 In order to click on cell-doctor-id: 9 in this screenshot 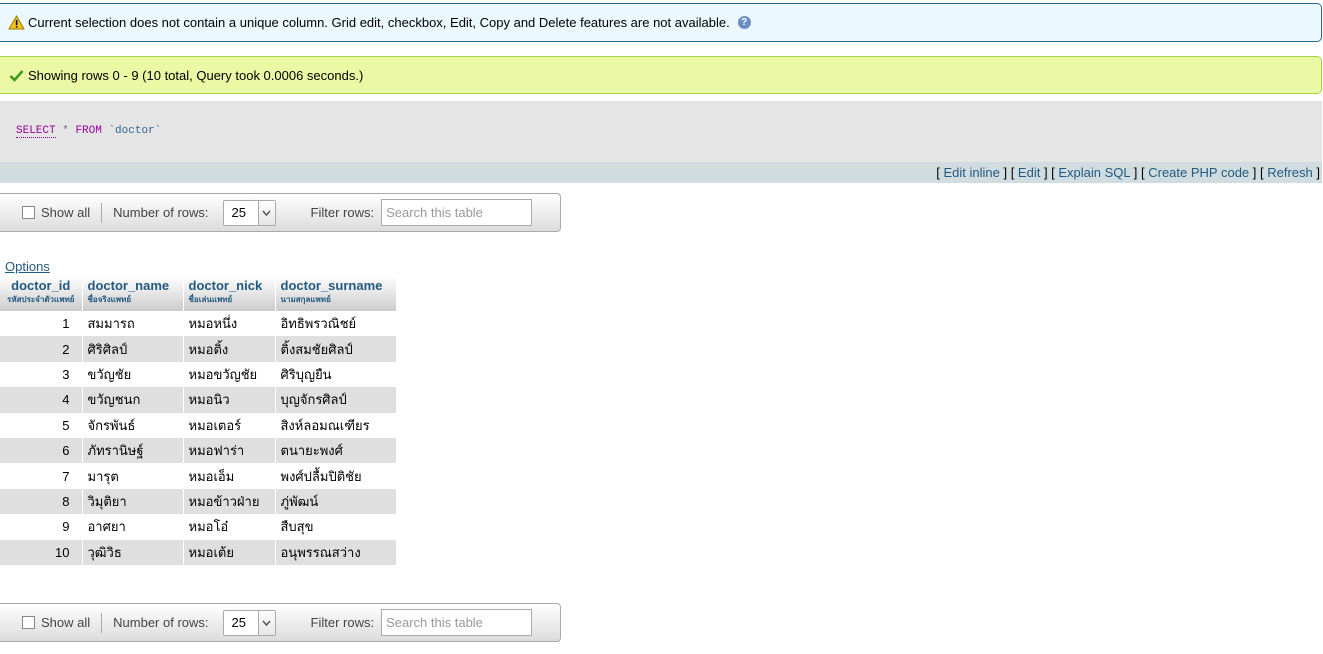, I will do `click(41, 527)`.